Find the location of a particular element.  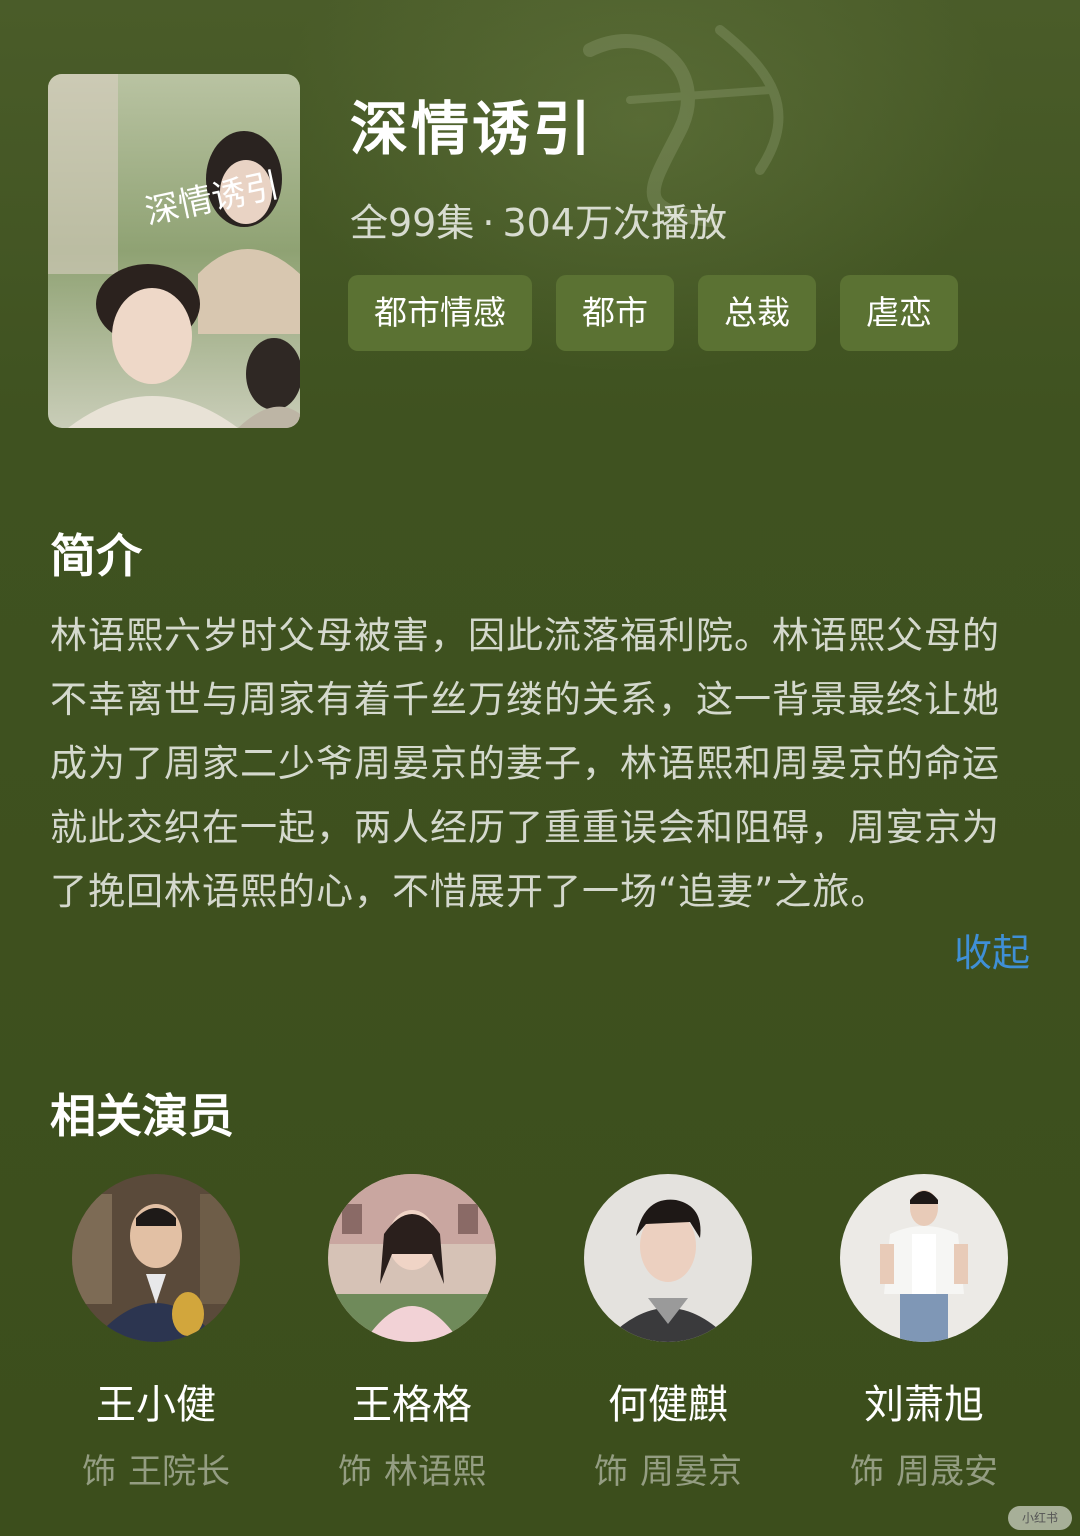

synopsis-heading: 简介 is located at coordinates (96, 556).